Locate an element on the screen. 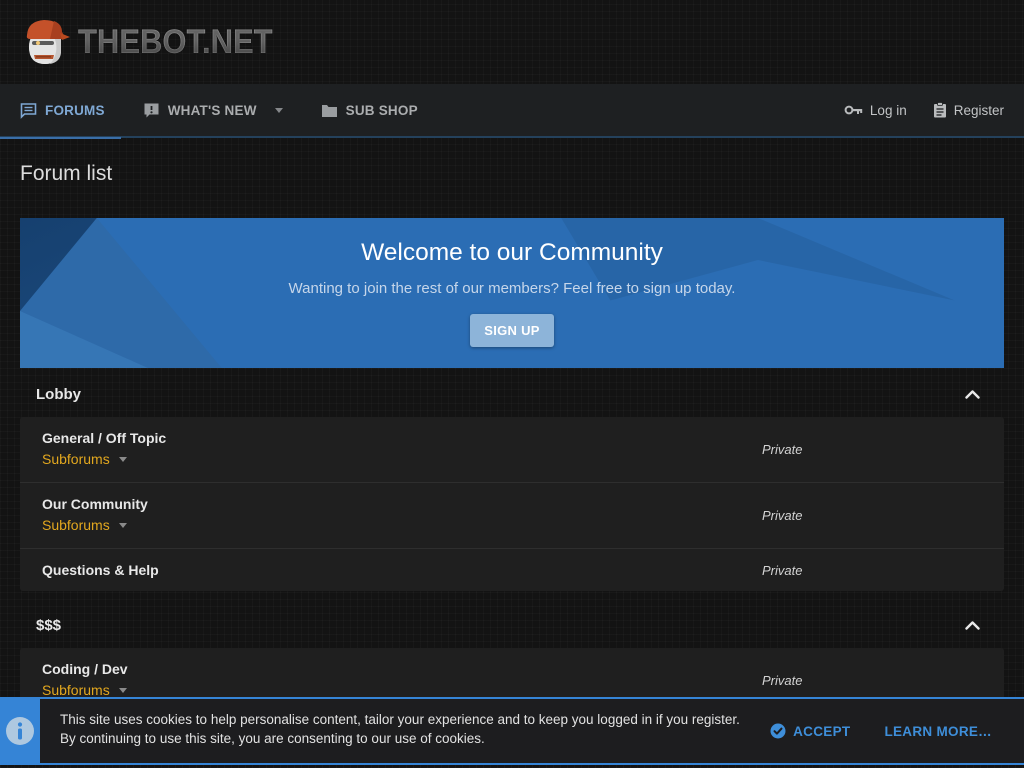 This screenshot has width=1024, height=768. check-circle-icon is located at coordinates (778, 731).